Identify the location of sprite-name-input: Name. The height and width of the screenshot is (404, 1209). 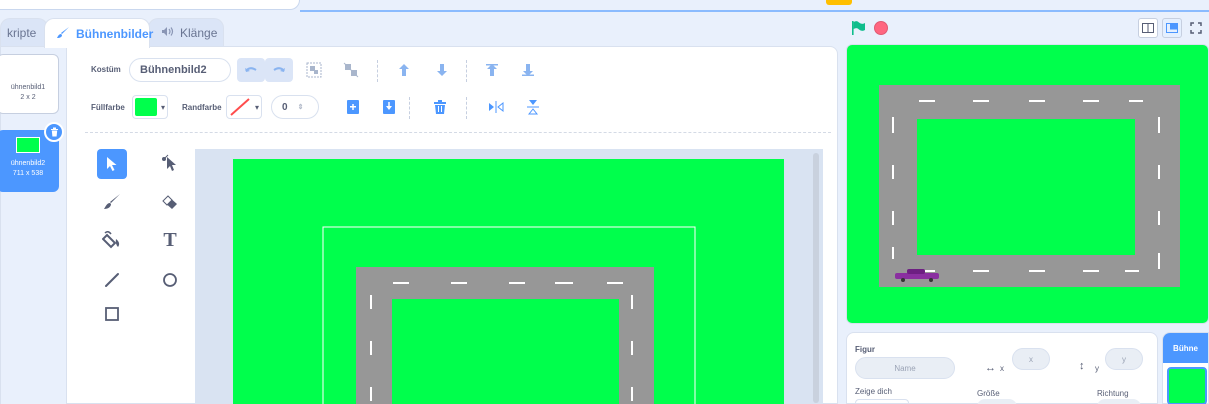
(905, 368).